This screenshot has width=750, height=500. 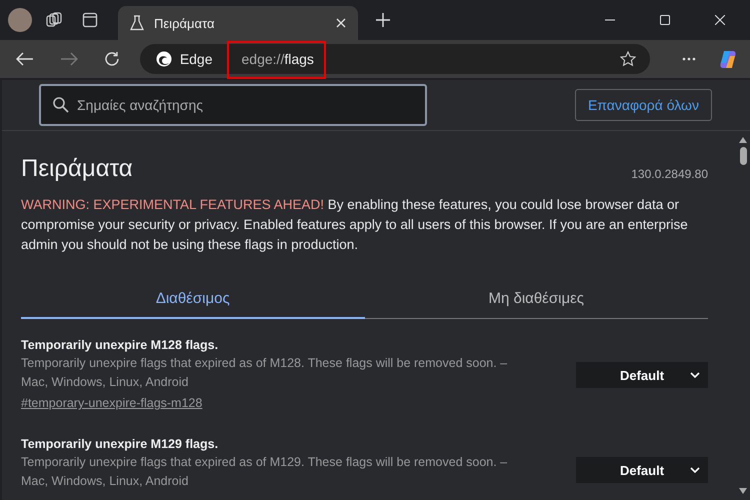 I want to click on scrollbar-thumb, so click(x=743, y=156).